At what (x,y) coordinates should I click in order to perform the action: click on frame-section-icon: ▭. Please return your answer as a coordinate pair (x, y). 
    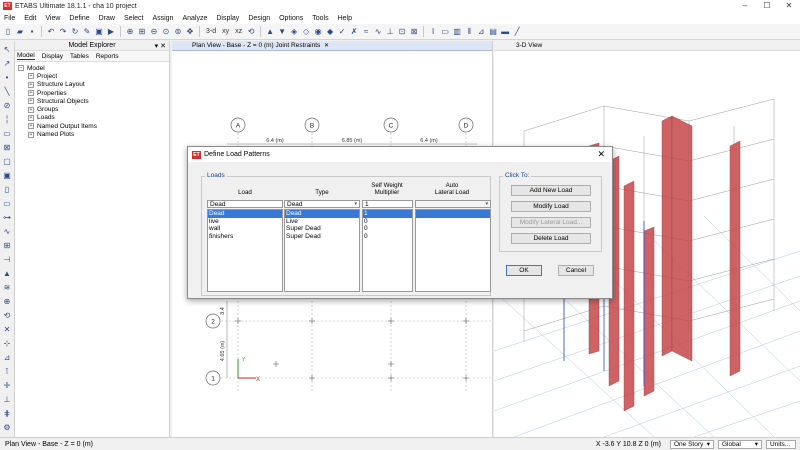
    Looking at the image, I should click on (445, 32).